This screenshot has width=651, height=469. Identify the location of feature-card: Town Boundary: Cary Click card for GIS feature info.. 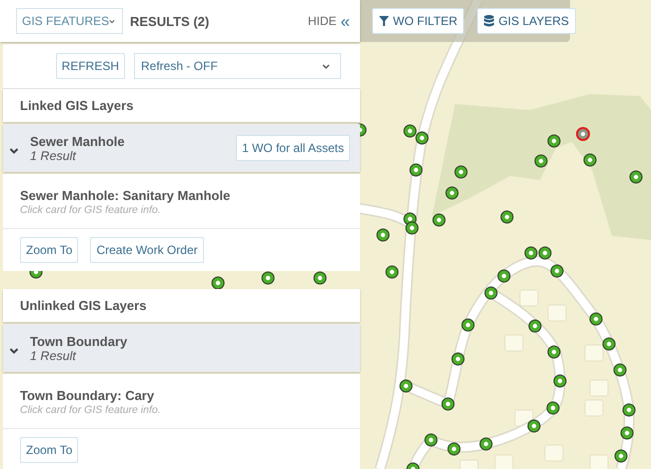
(181, 401).